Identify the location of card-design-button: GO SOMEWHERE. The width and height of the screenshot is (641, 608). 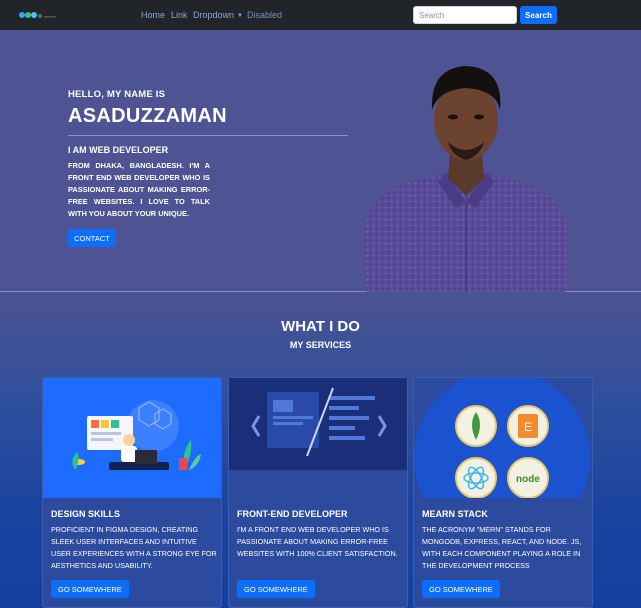
(90, 589).